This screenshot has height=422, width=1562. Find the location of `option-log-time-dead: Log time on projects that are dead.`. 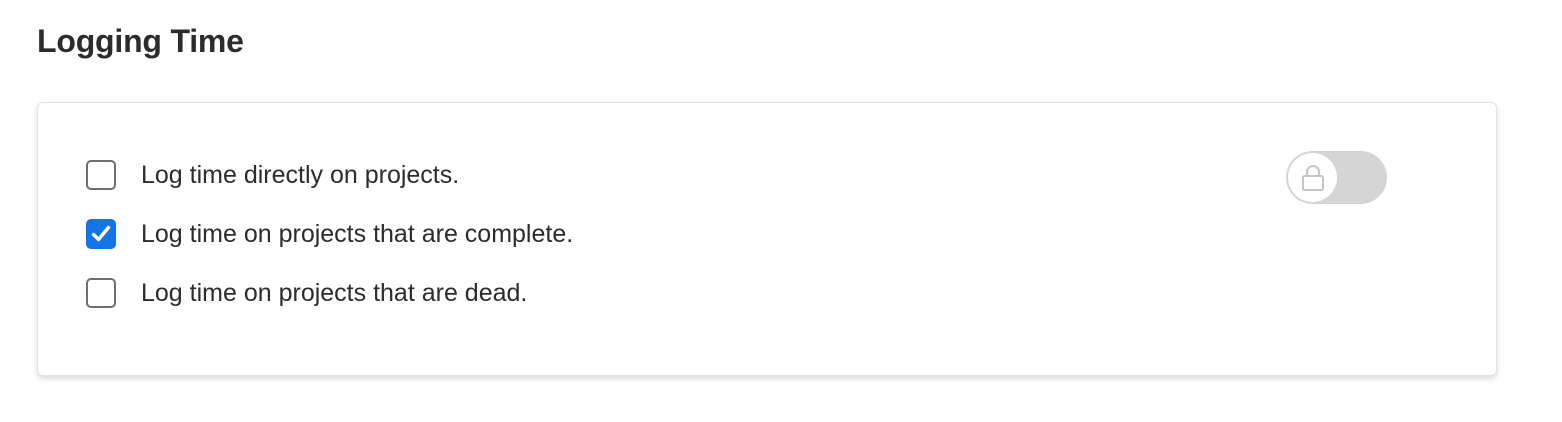

option-log-time-dead: Log time on projects that are dead. is located at coordinates (306, 293).